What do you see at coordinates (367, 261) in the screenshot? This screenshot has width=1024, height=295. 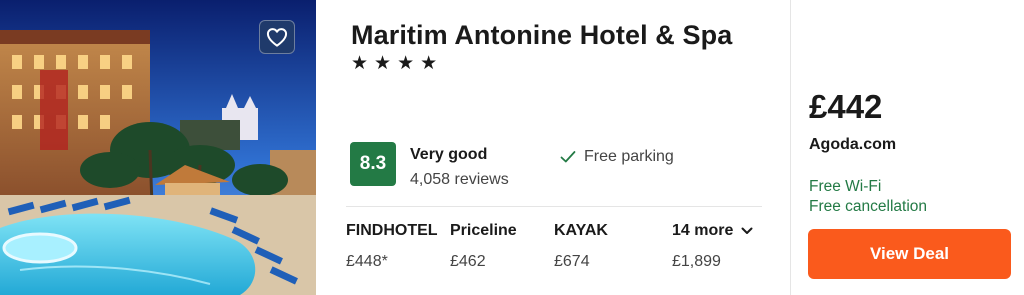 I see `offer-price: £448*` at bounding box center [367, 261].